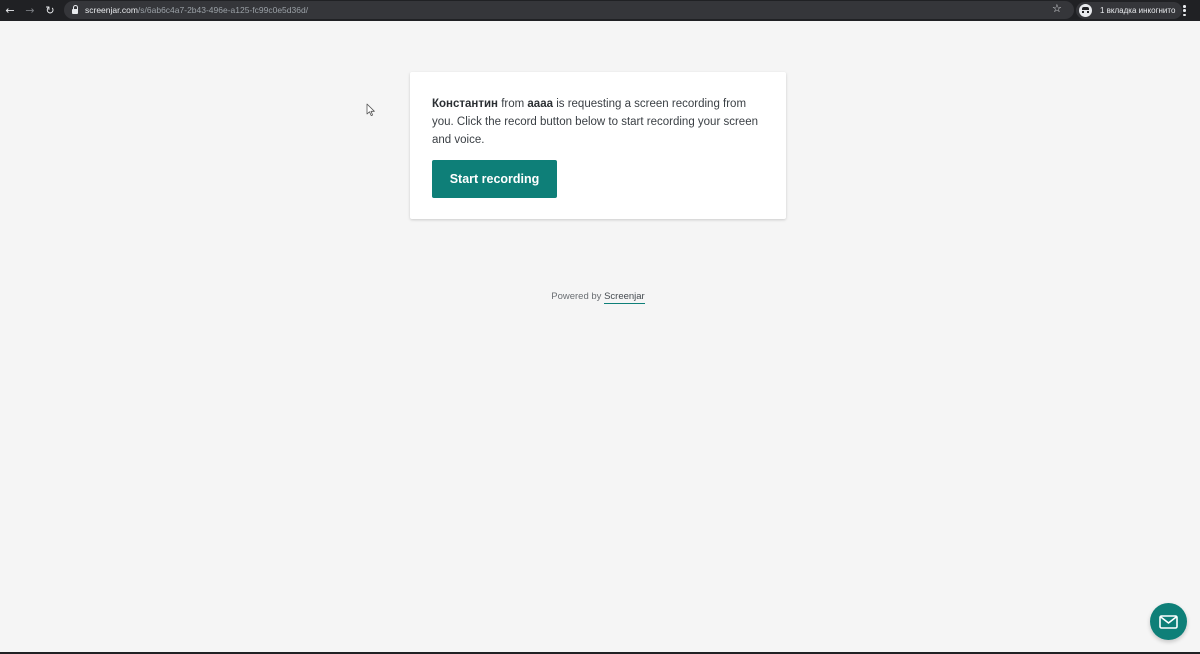 The width and height of the screenshot is (1200, 654). What do you see at coordinates (75, 9) in the screenshot?
I see `lock-icon` at bounding box center [75, 9].